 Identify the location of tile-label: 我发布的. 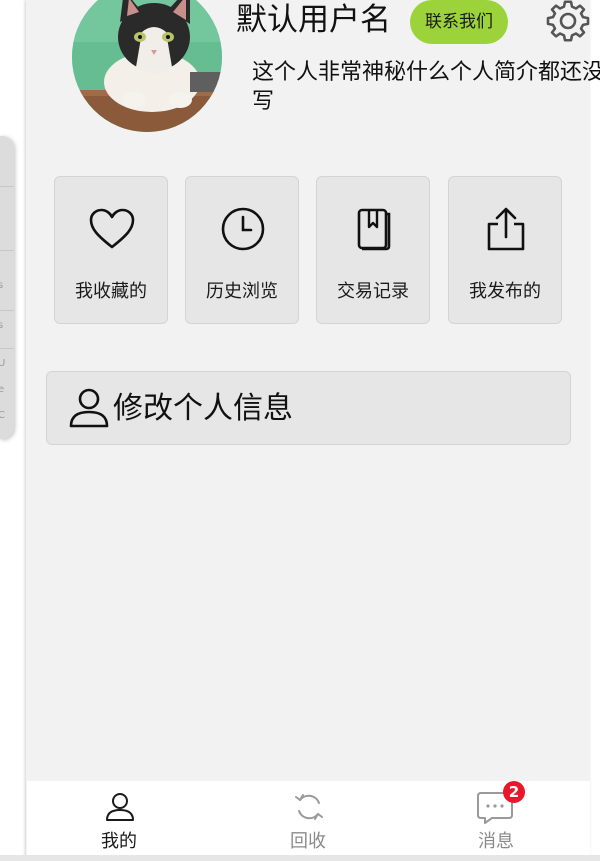
(505, 291).